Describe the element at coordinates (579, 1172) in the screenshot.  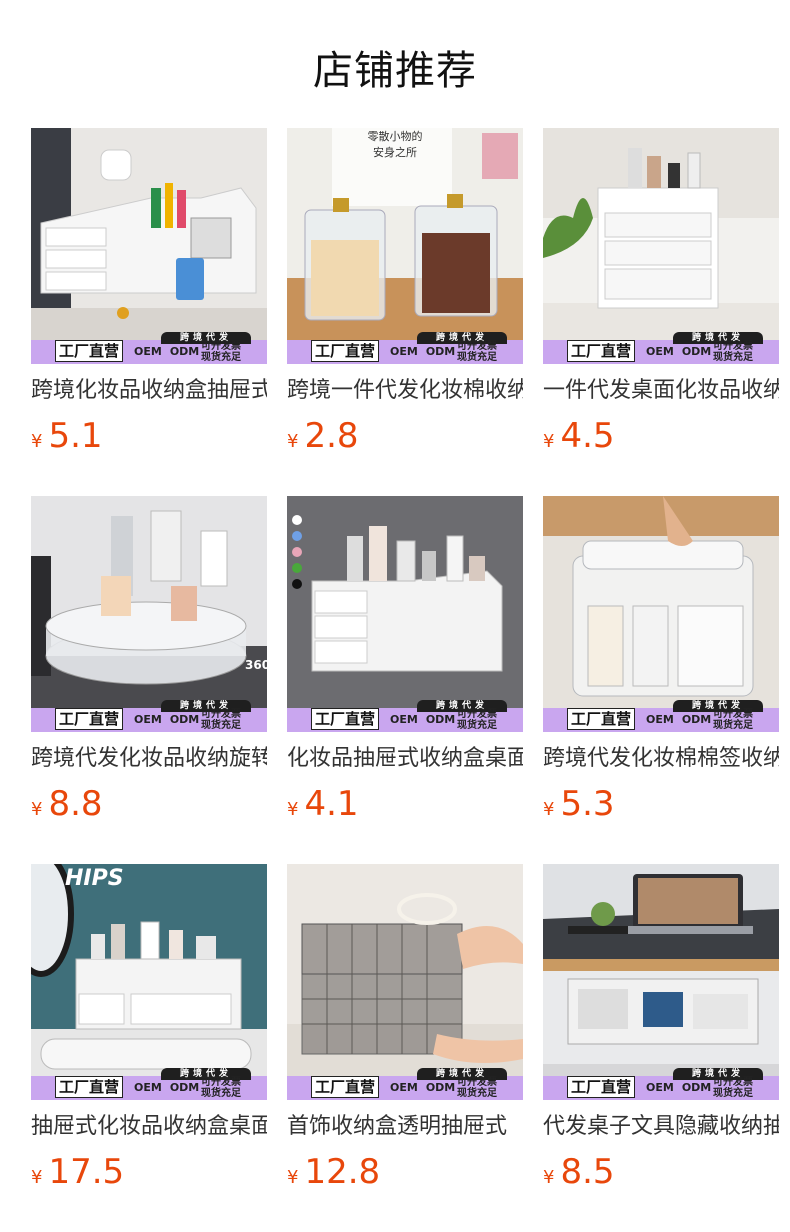
I see `product-price: ¥8.5` at that location.